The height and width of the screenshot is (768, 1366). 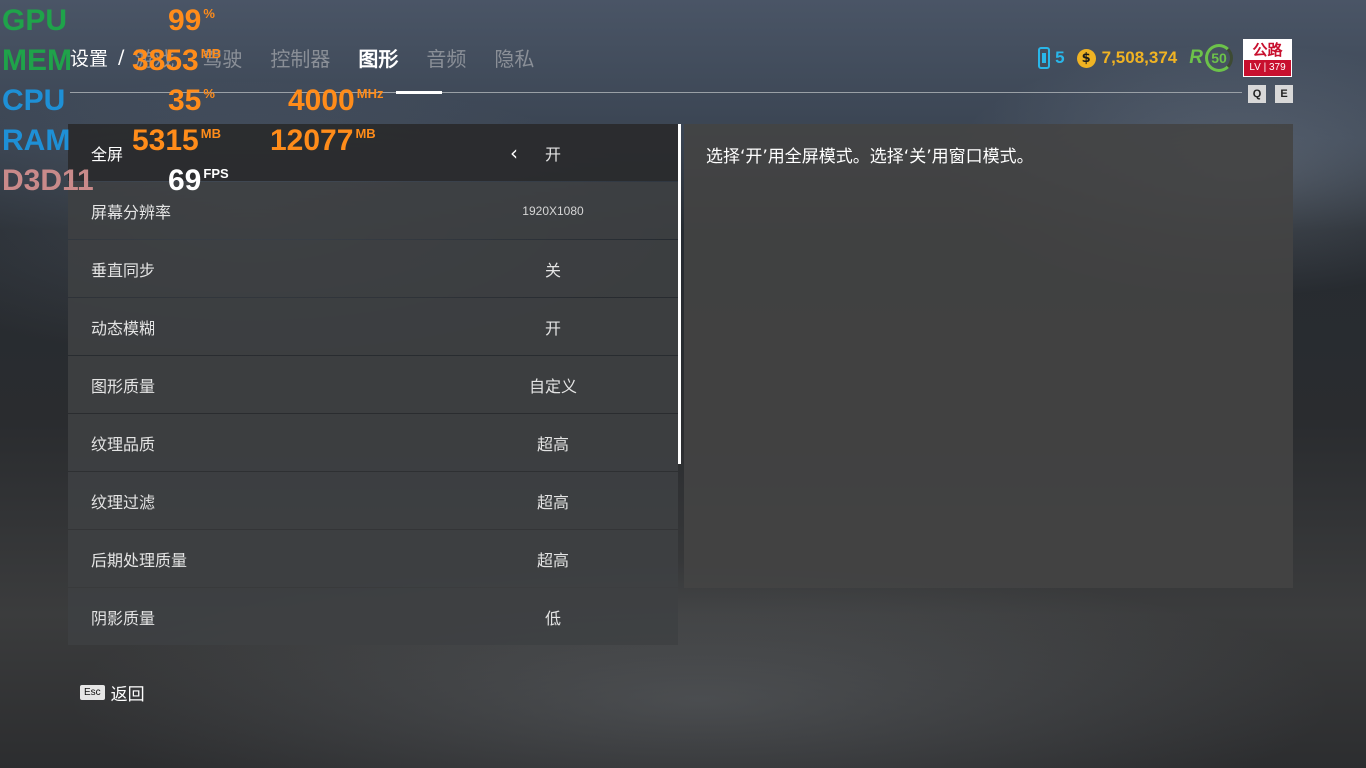 I want to click on nav-divider, so click(x=656, y=92).